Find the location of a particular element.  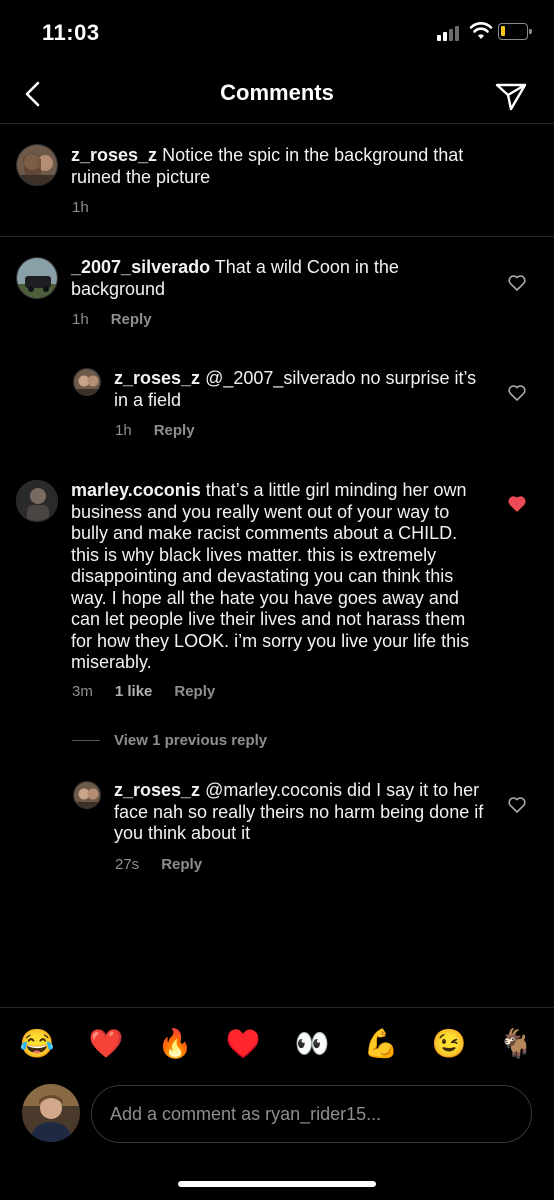

emoji-red-heart: ❤️ is located at coordinates (106, 1044).